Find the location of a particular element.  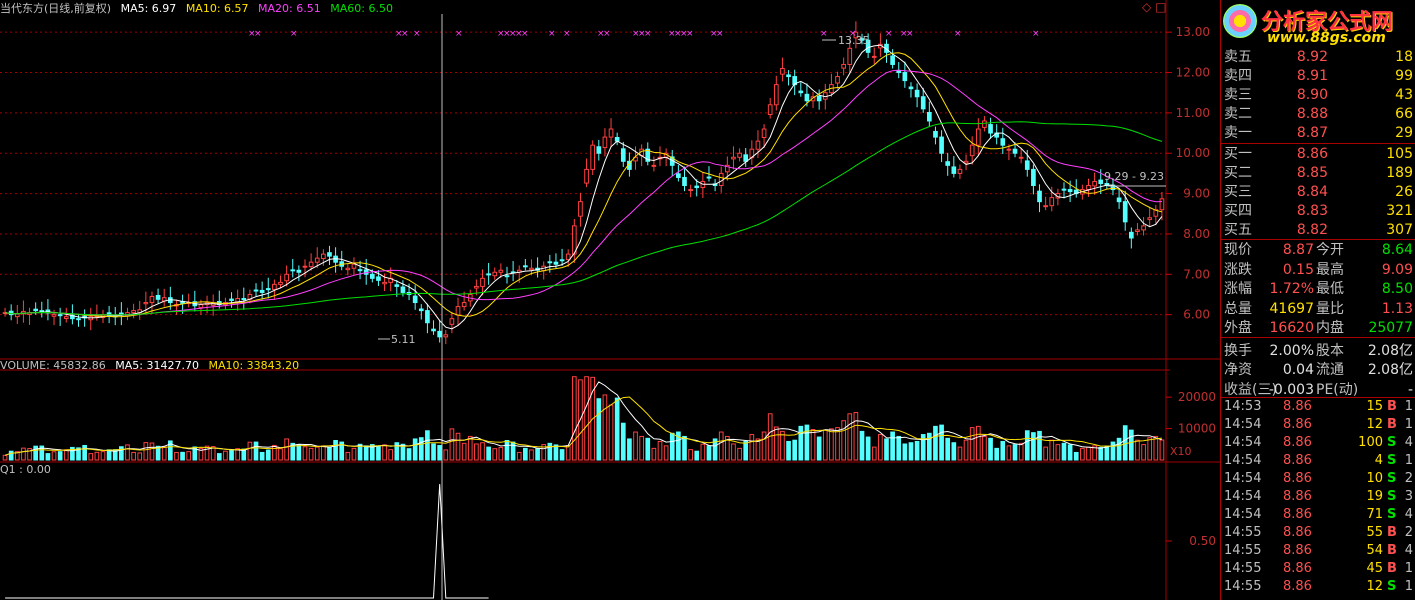

volume-ma10: MA10: 33843.20 is located at coordinates (254, 365).